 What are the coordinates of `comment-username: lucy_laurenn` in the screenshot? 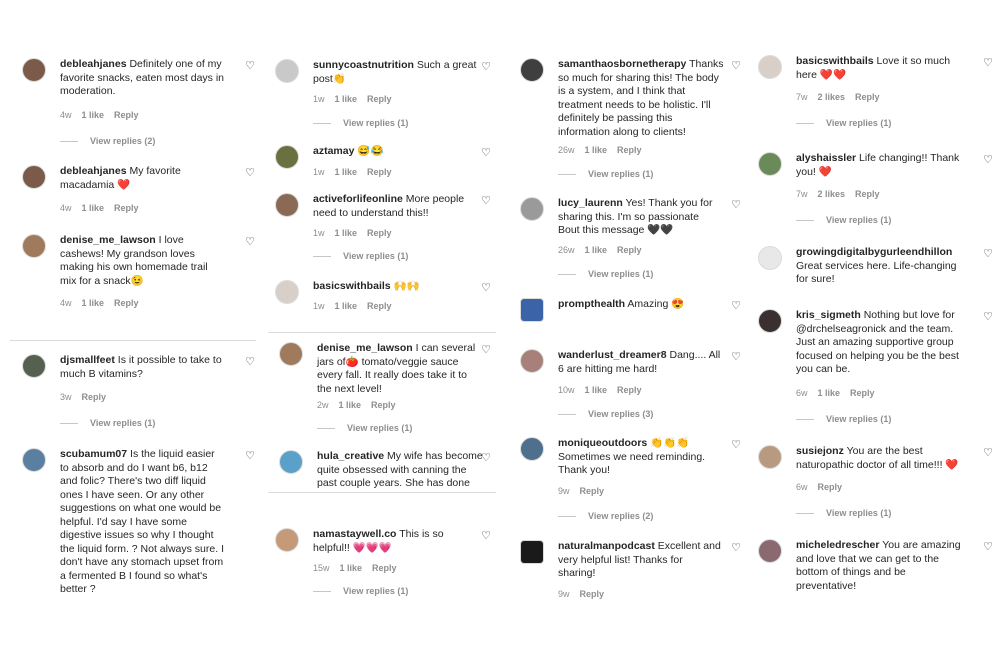 It's located at (590, 203).